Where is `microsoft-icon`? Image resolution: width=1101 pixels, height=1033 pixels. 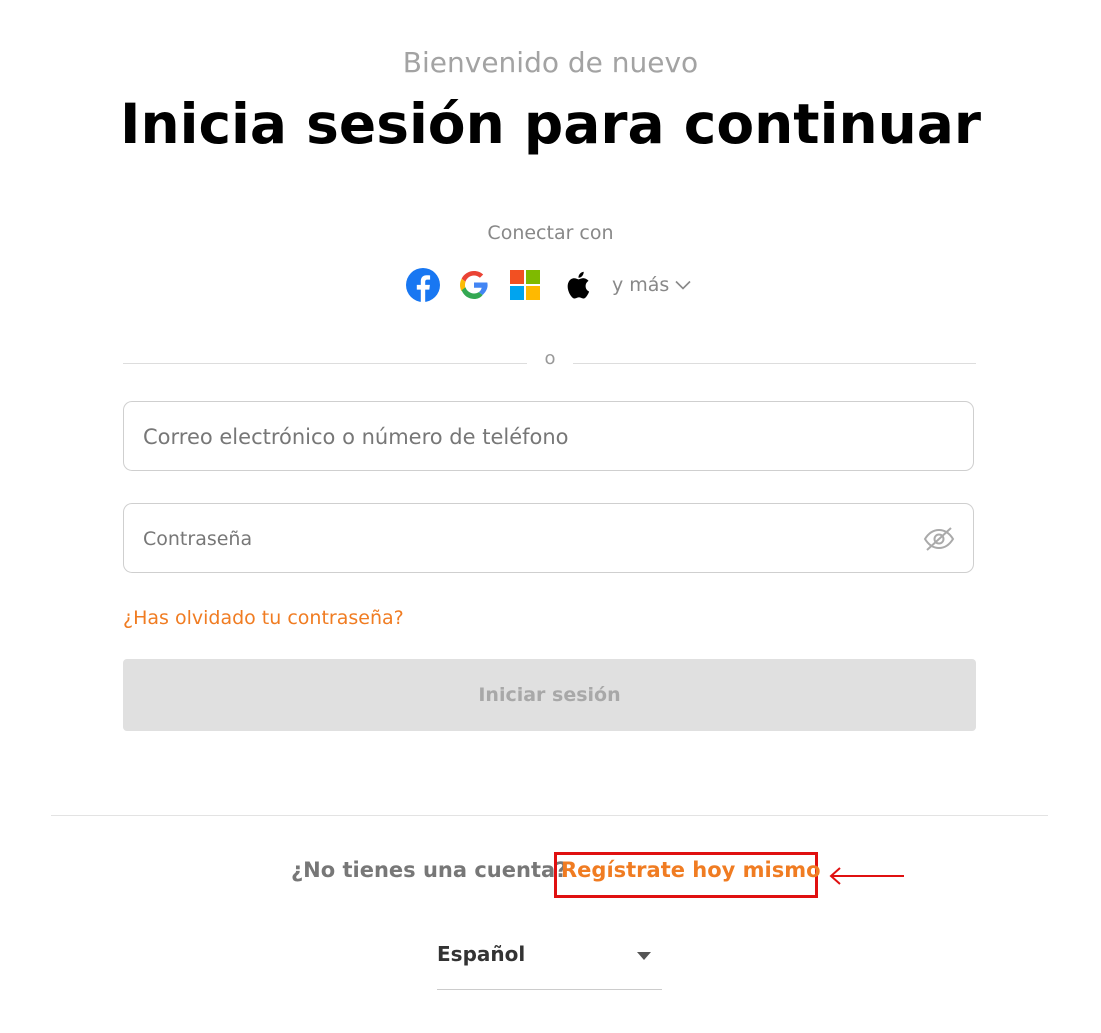 microsoft-icon is located at coordinates (525, 285).